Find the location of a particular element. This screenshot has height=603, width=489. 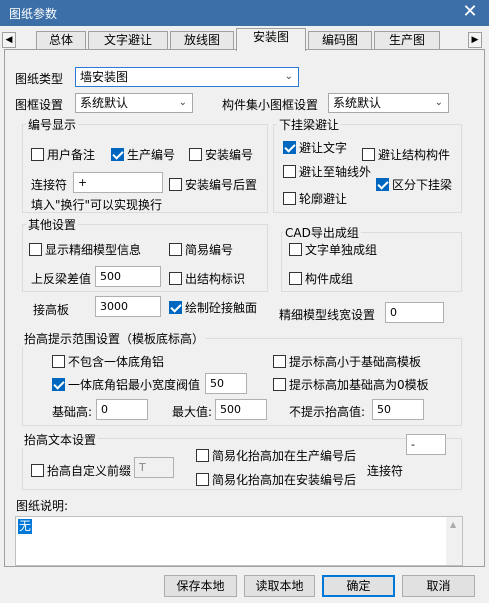

install-suffix-checkbox: 安装编号后置 is located at coordinates (213, 184).